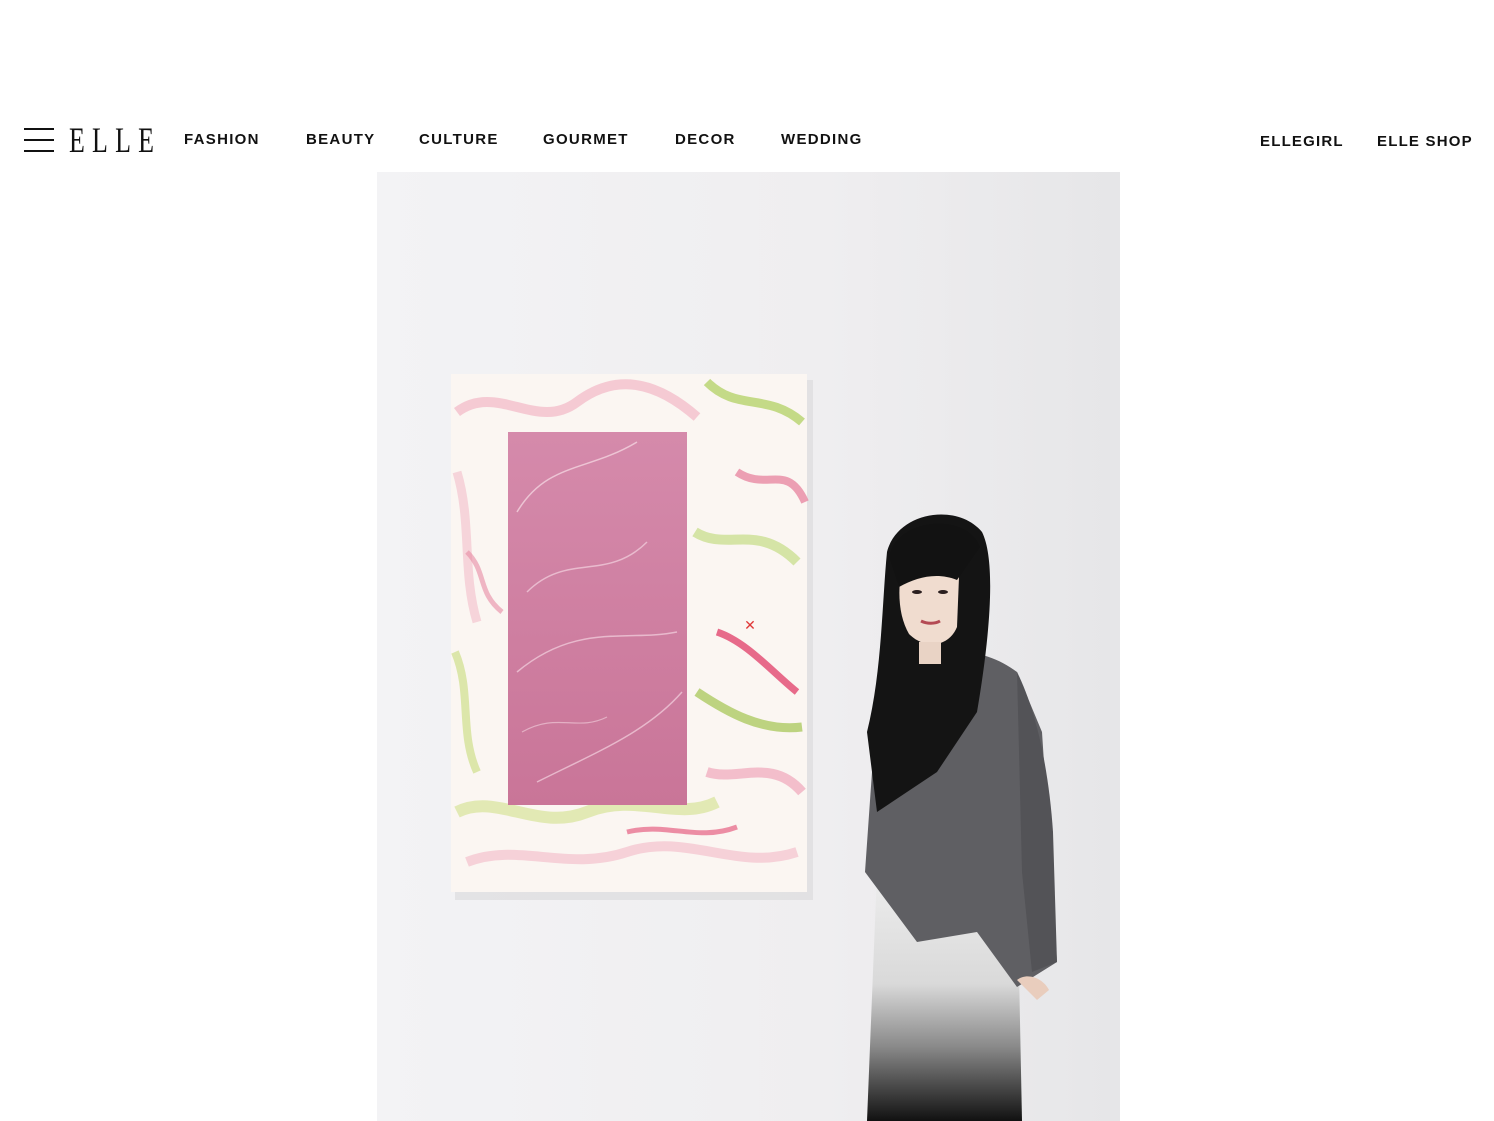 The width and height of the screenshot is (1494, 1121). I want to click on hamburger-menu-icon, so click(39, 140).